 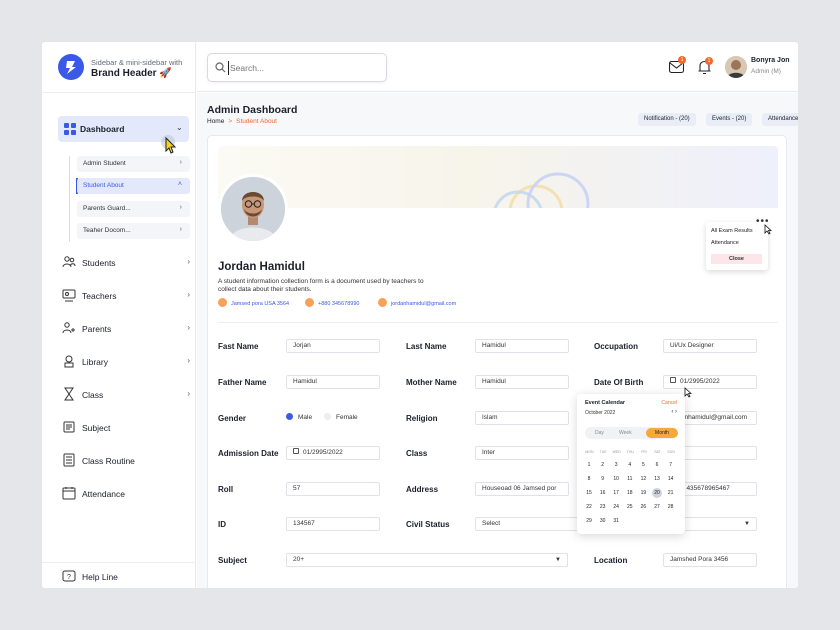 What do you see at coordinates (657, 507) in the screenshot?
I see `calendar-day: 27` at bounding box center [657, 507].